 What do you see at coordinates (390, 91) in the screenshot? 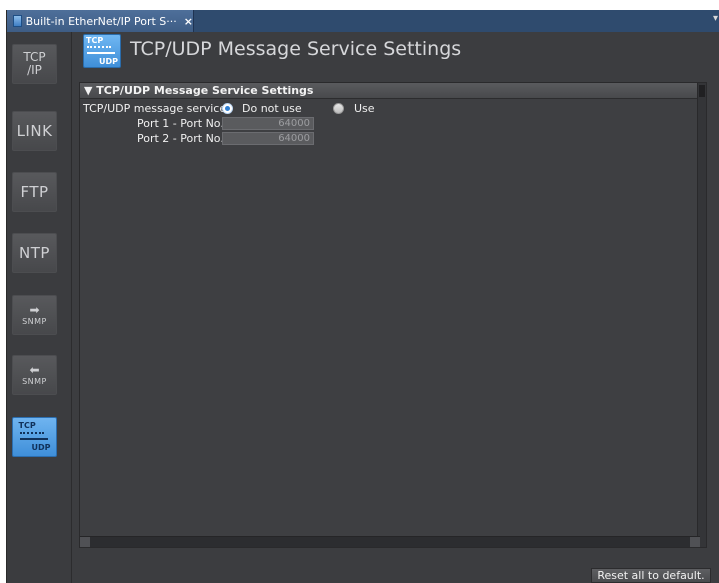
I see `section-header-tcp-udp: ▼ TCP/UDP Message Service Settings` at bounding box center [390, 91].